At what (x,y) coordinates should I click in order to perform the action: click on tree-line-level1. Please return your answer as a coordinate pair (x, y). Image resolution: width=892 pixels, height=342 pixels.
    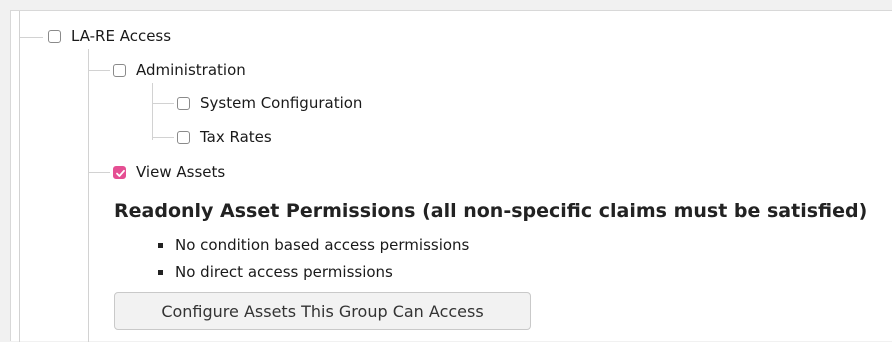
    Looking at the image, I should click on (88, 195).